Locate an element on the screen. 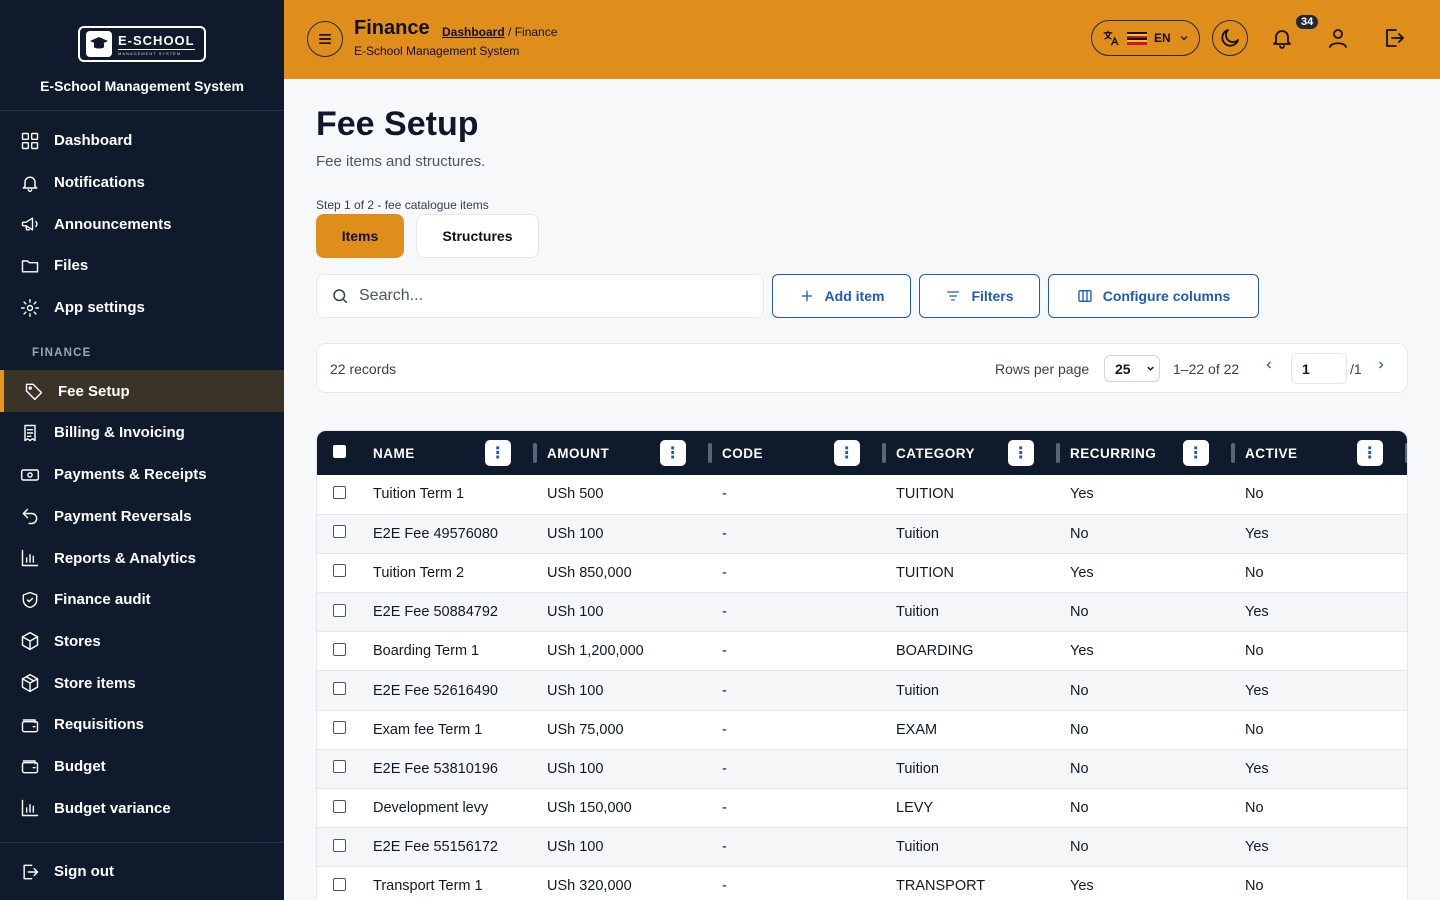 The width and height of the screenshot is (1440, 900). sidebar-item-label: Announcements is located at coordinates (113, 224).